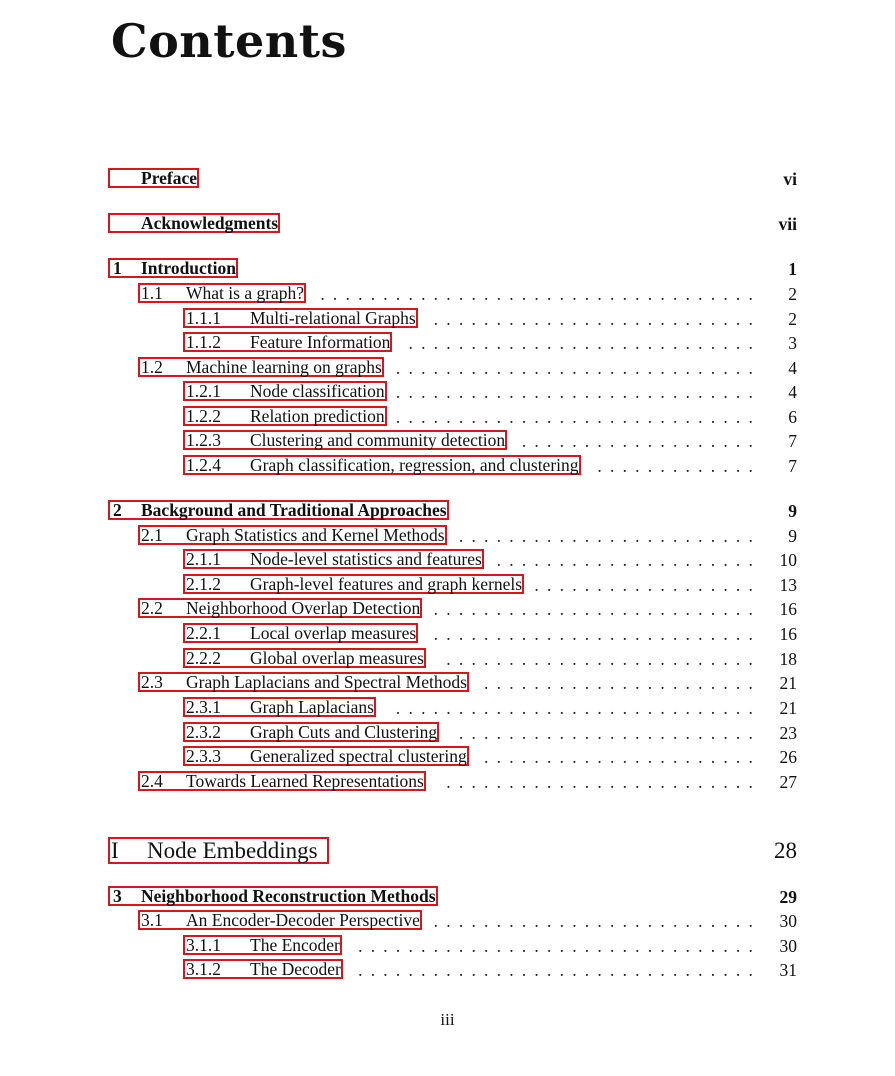 The width and height of the screenshot is (895, 1076). What do you see at coordinates (788, 585) in the screenshot?
I see `page-ref: 13` at bounding box center [788, 585].